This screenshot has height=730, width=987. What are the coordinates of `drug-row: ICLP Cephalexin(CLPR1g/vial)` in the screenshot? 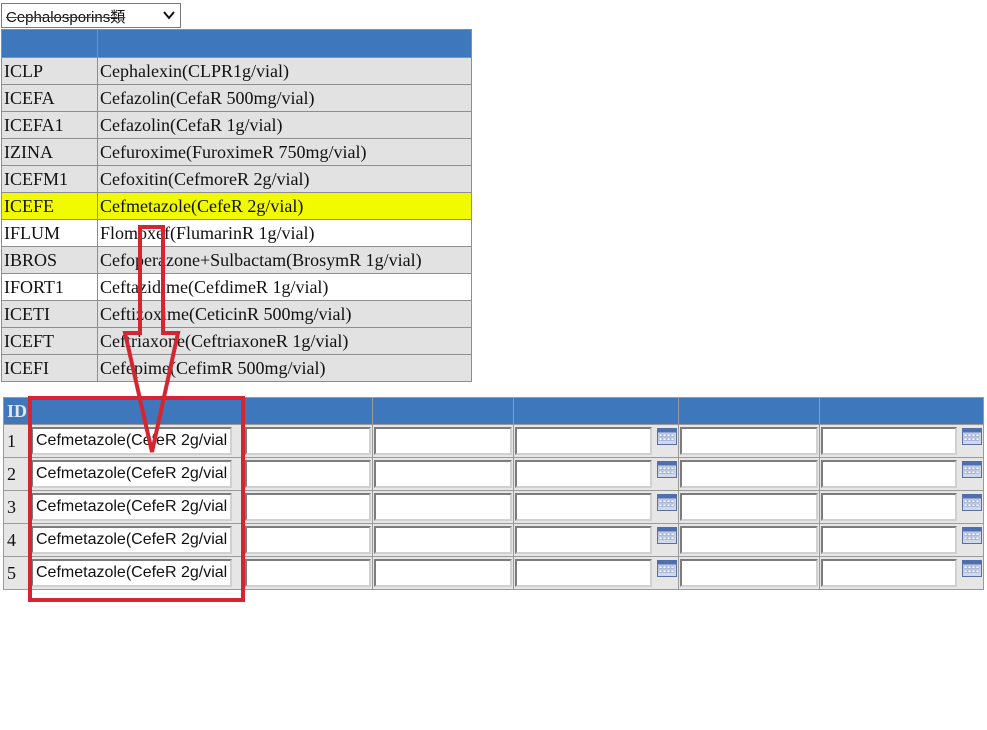 It's located at (236, 71).